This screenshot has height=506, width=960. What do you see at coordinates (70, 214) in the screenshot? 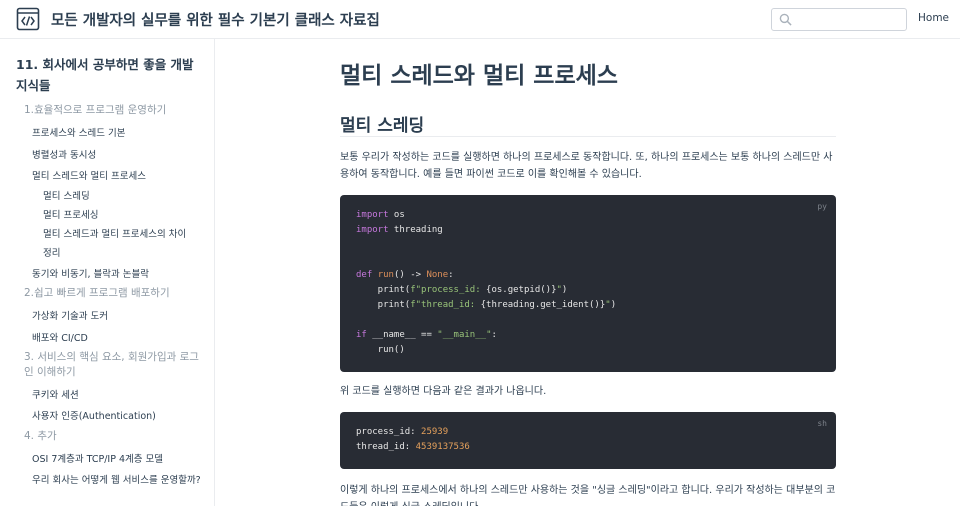
I see `sidebar-subitem: 멀티 프로세싱` at bounding box center [70, 214].